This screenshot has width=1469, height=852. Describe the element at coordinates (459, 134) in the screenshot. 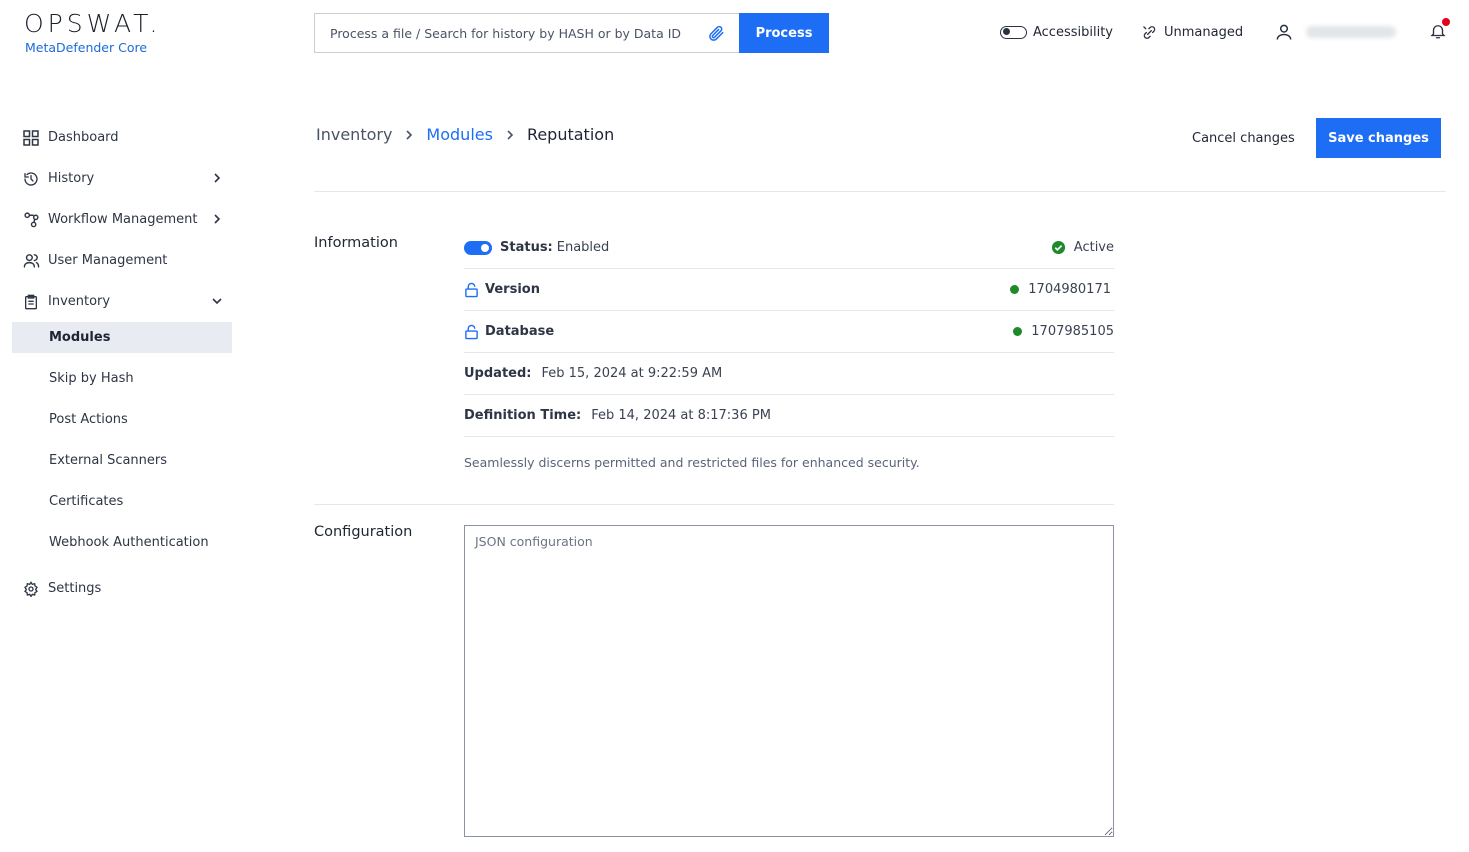

I see `breadcrumb-modules: Modules` at that location.